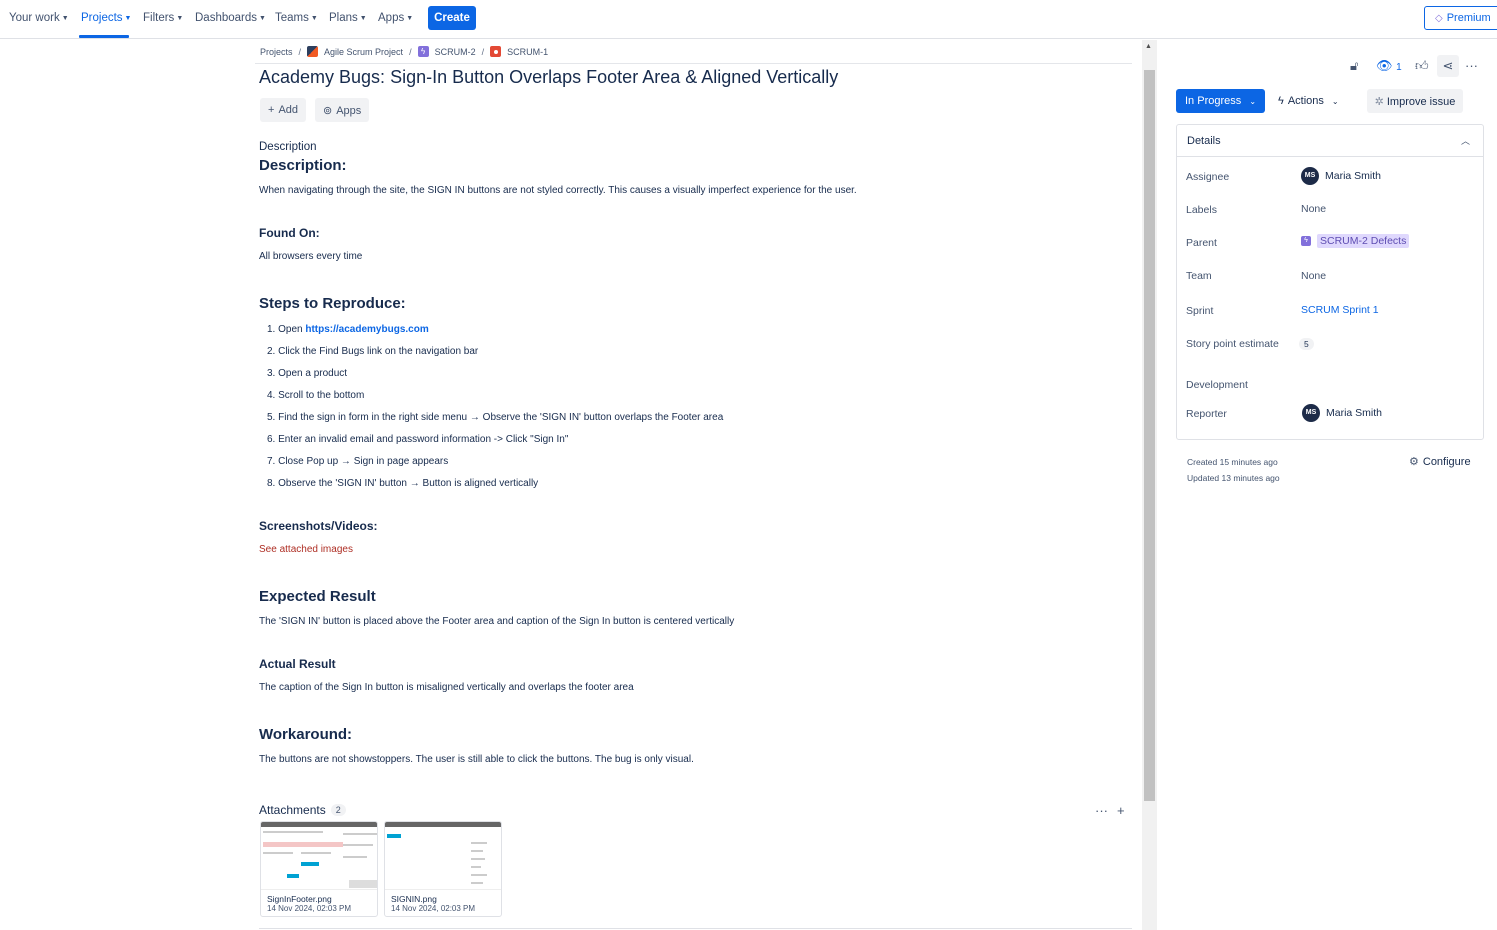 Image resolution: width=1497 pixels, height=930 pixels. Describe the element at coordinates (1233, 478) in the screenshot. I see `updated-timestamp: Updated 13 minutes ago` at that location.